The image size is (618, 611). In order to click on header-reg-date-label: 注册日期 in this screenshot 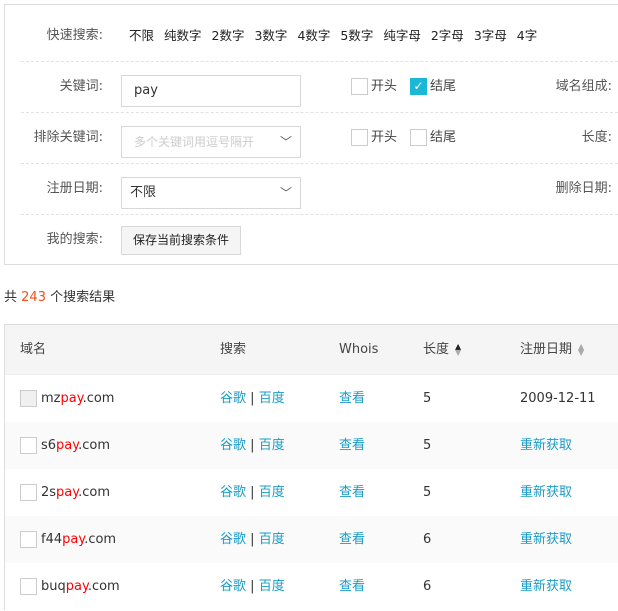, I will do `click(546, 349)`.